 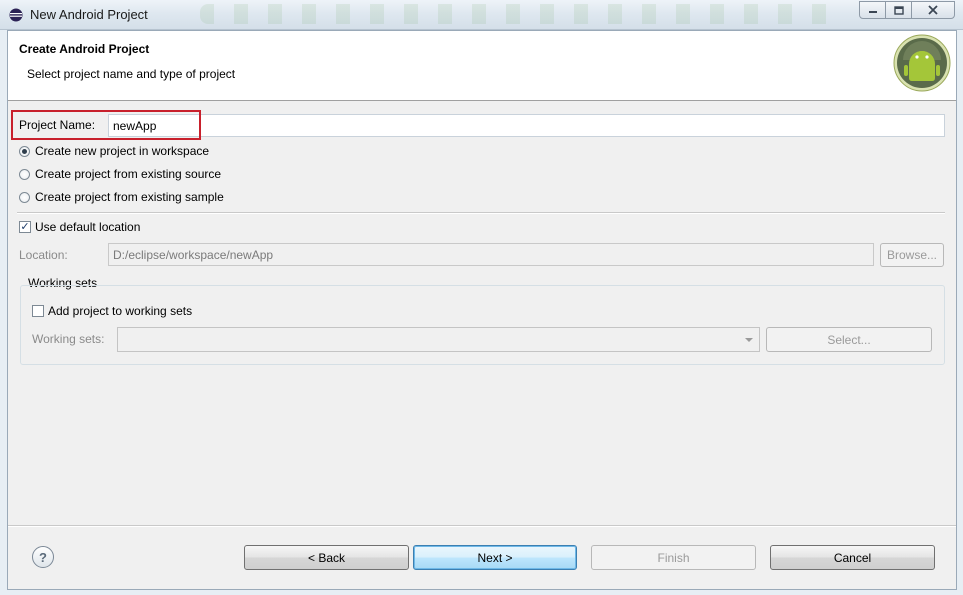 I want to click on use-default-location-label: Use default location, so click(x=88, y=227).